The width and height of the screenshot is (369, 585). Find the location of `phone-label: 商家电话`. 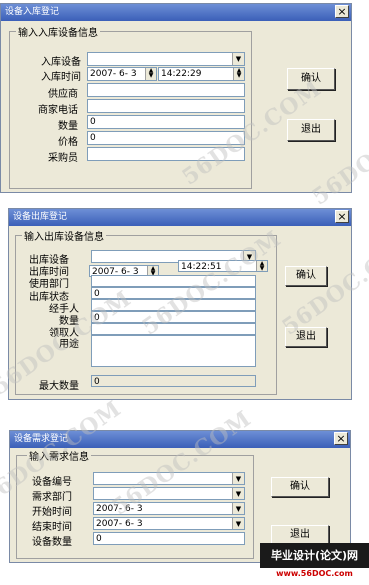

phone-label: 商家电话 is located at coordinates (58, 110).